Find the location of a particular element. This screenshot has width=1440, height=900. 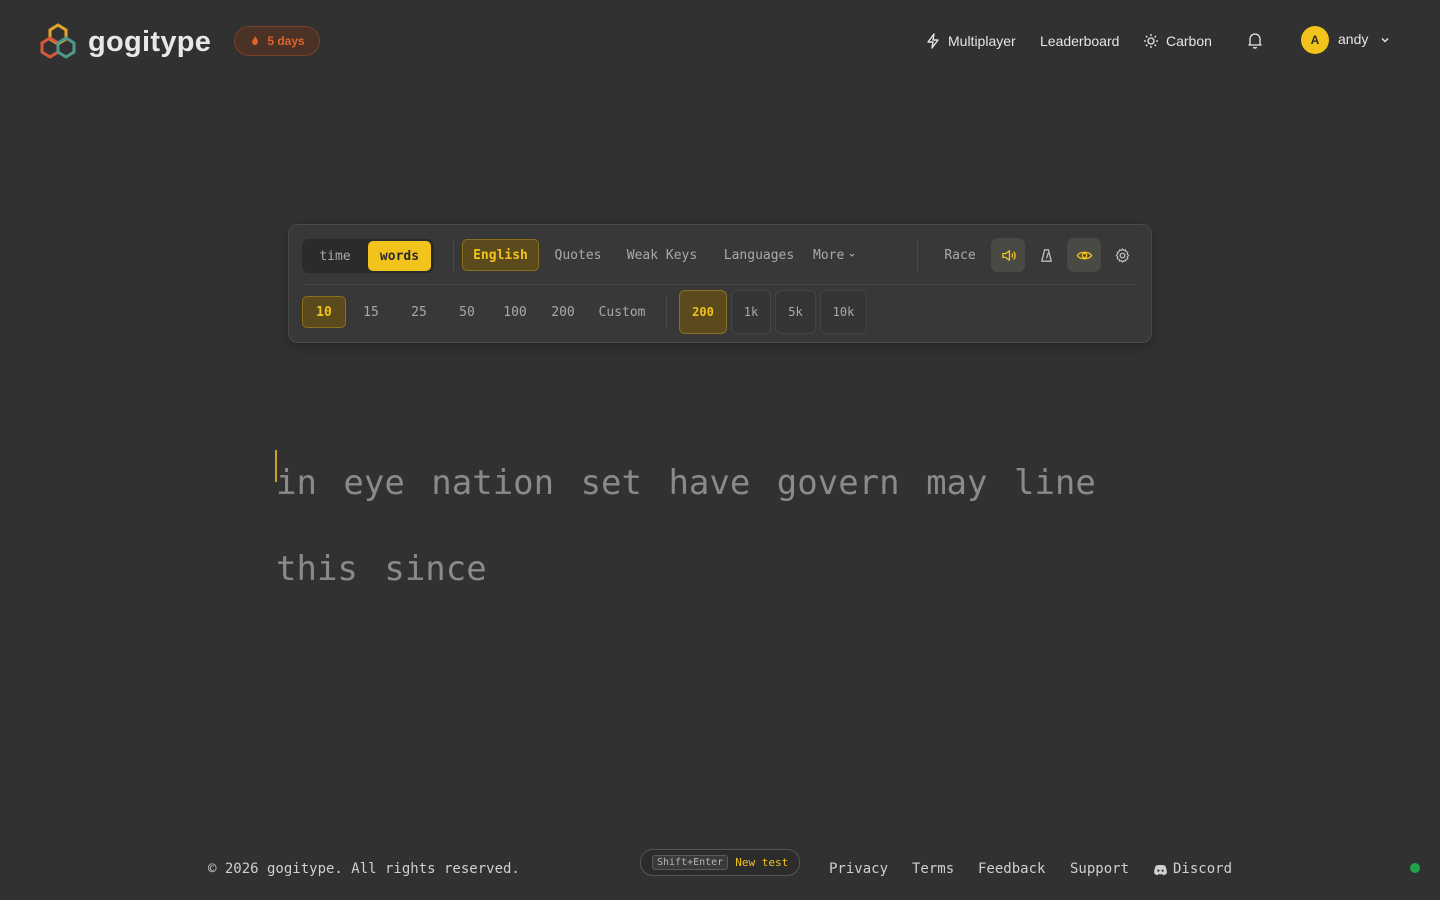

footer-link-discord: Discord is located at coordinates (1202, 869).